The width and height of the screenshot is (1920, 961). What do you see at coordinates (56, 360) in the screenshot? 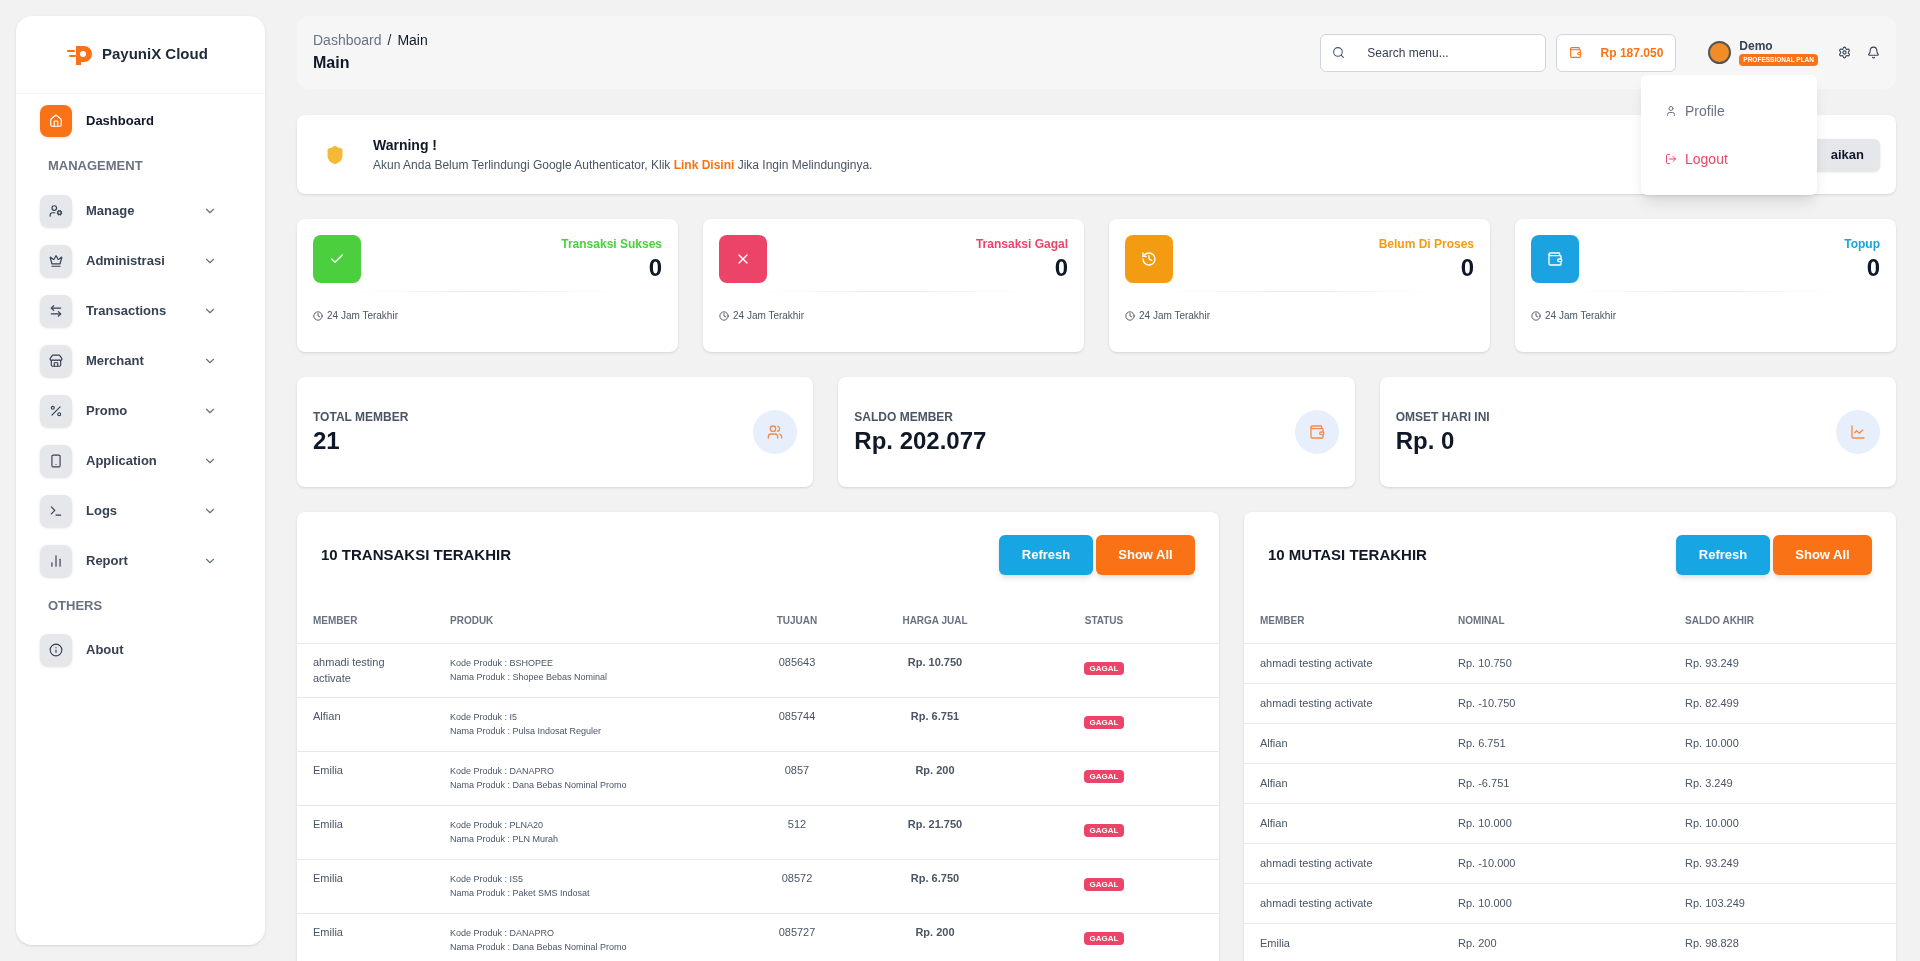
I see `store-icon` at bounding box center [56, 360].